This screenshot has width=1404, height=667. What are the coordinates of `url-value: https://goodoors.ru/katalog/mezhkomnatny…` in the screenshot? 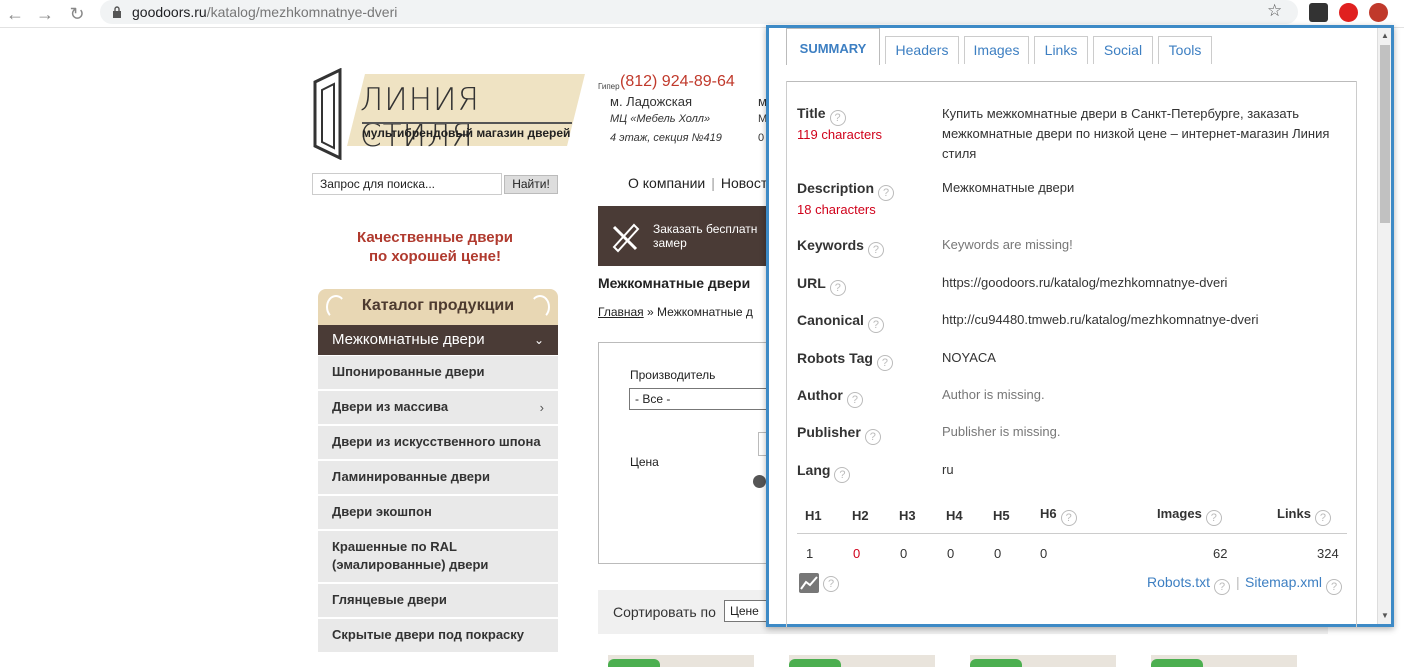 It's located at (1085, 282).